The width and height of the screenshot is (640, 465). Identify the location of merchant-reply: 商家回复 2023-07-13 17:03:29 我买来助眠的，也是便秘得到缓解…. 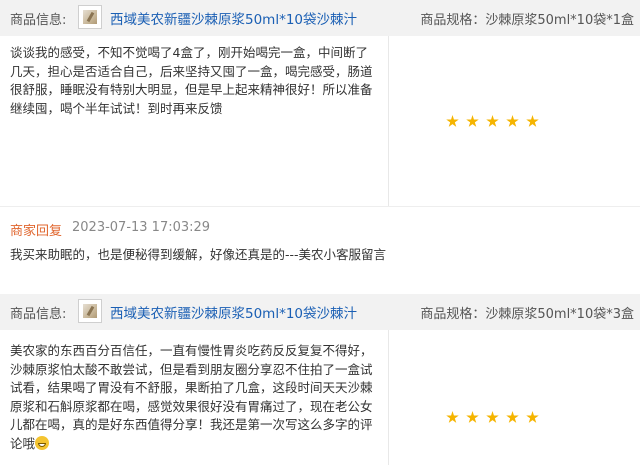
(320, 245).